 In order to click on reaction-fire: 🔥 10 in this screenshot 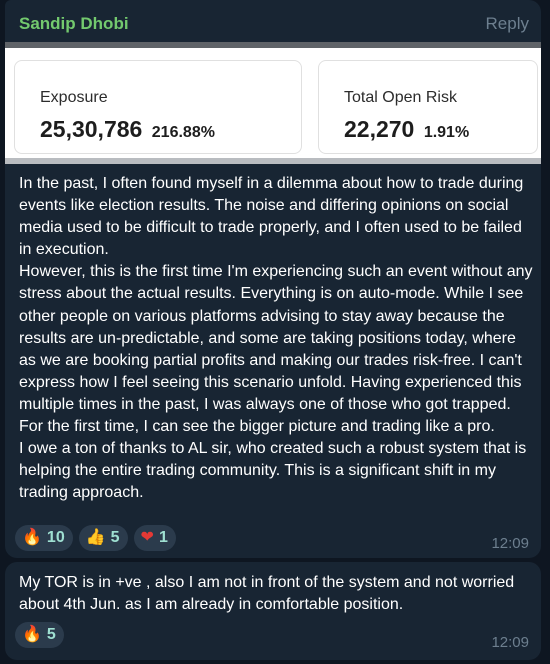, I will do `click(44, 538)`.